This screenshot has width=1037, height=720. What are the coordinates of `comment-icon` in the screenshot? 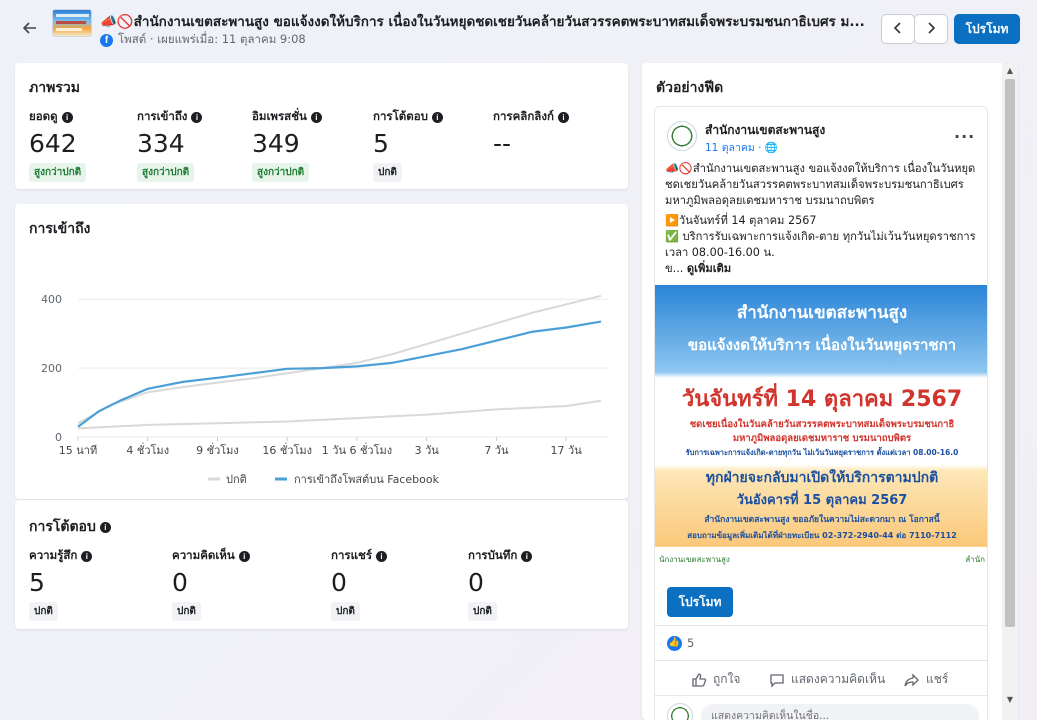 It's located at (777, 680).